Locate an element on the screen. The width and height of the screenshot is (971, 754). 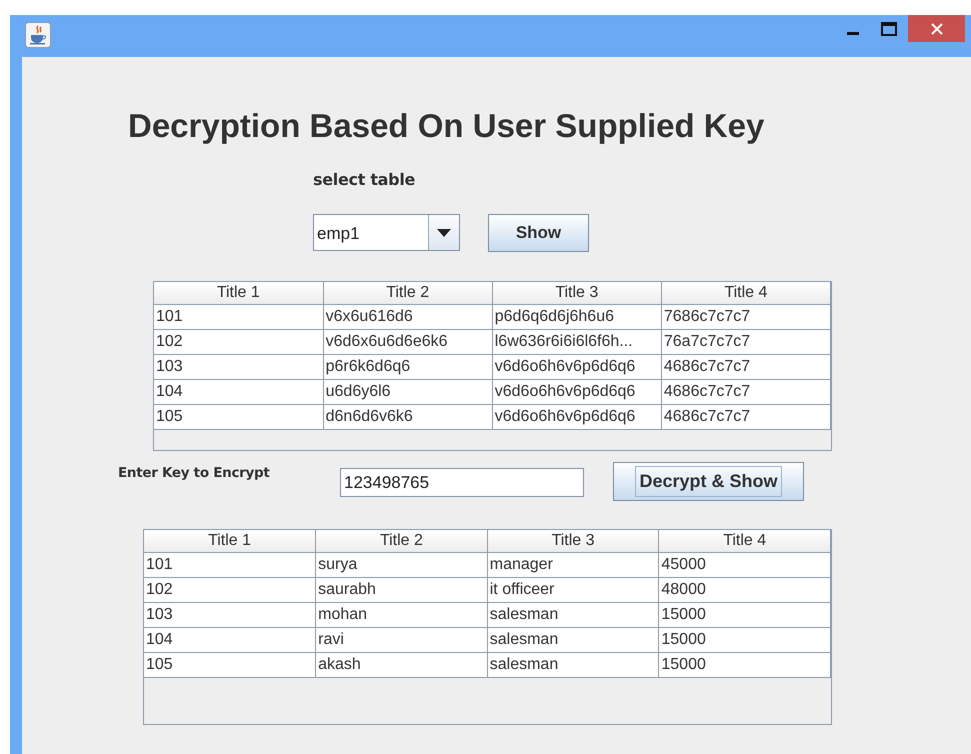
table-cell: it officeer is located at coordinates (573, 589).